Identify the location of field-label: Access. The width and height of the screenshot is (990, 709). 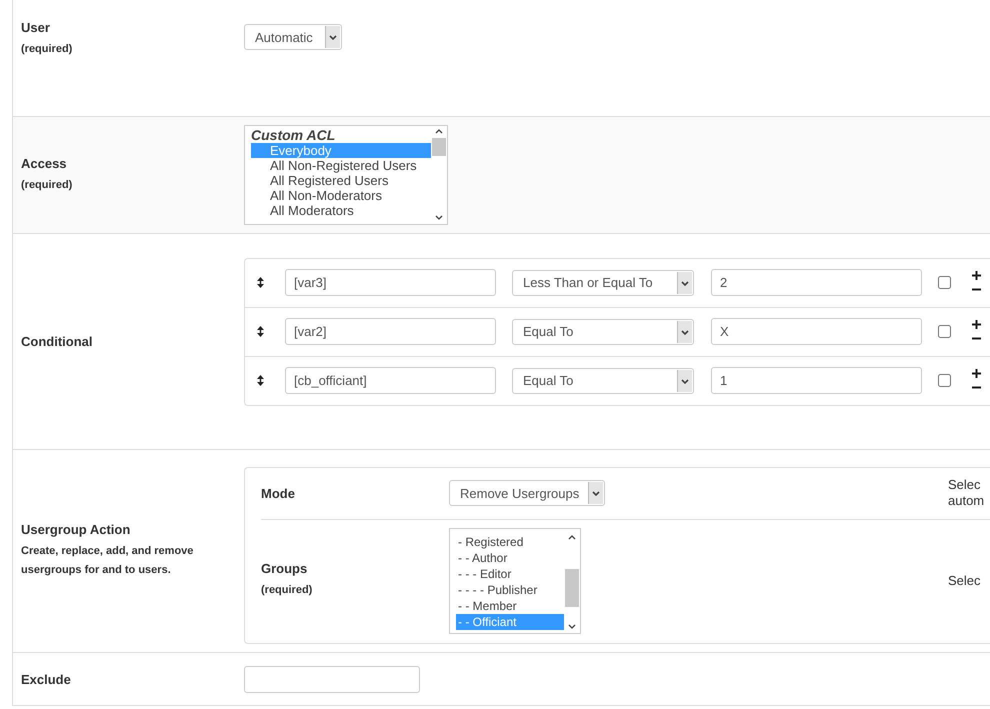
(44, 163).